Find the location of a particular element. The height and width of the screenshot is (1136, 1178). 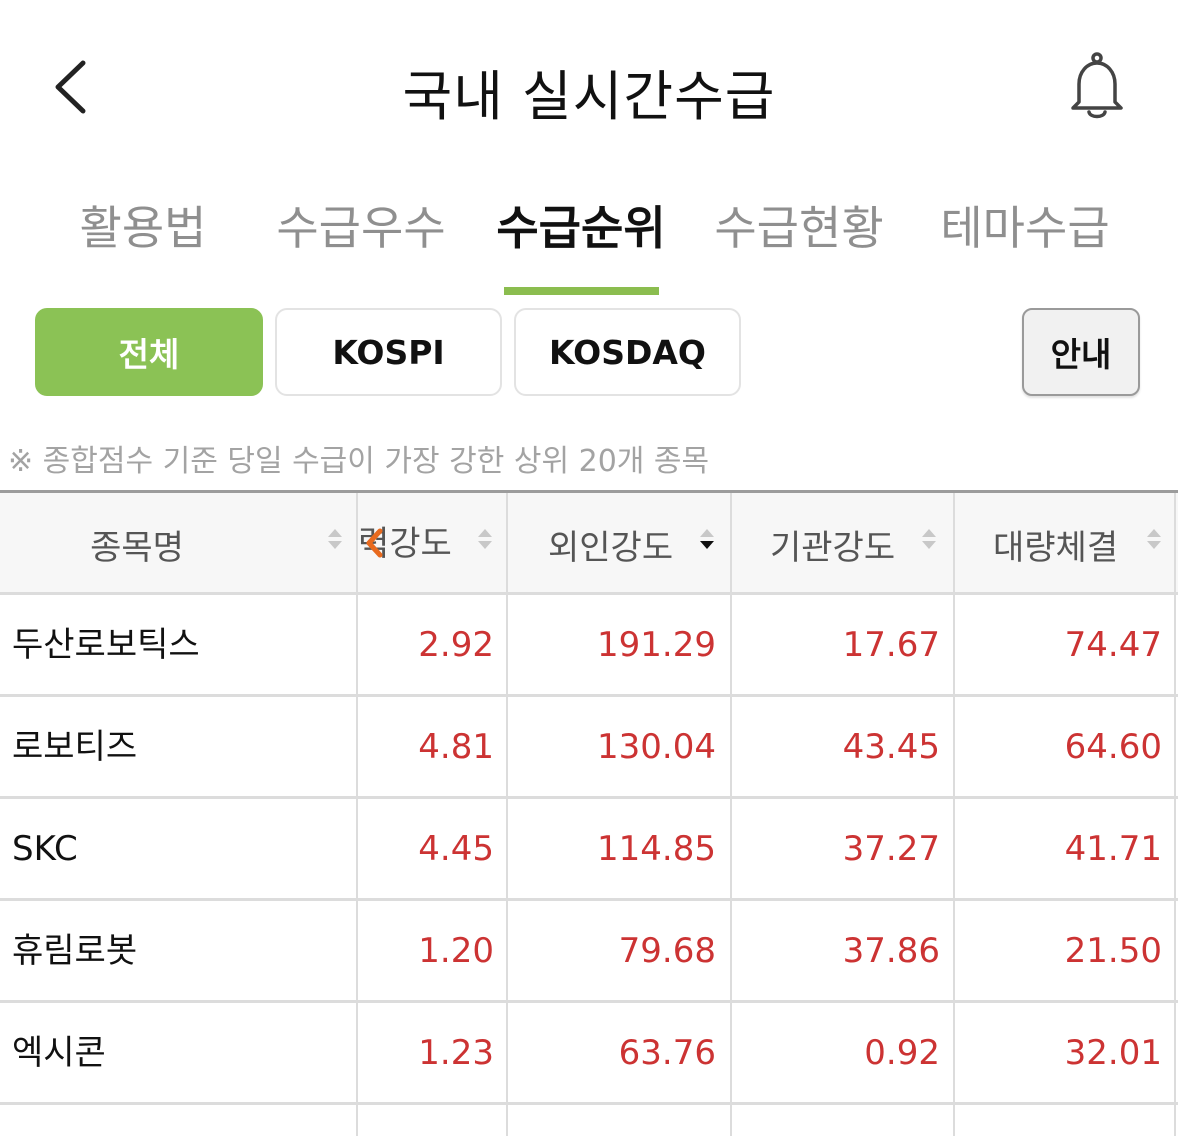

main-tabs: 활용법 수급우수 수급순위 수급현황 테마수급 is located at coordinates (589, 245).